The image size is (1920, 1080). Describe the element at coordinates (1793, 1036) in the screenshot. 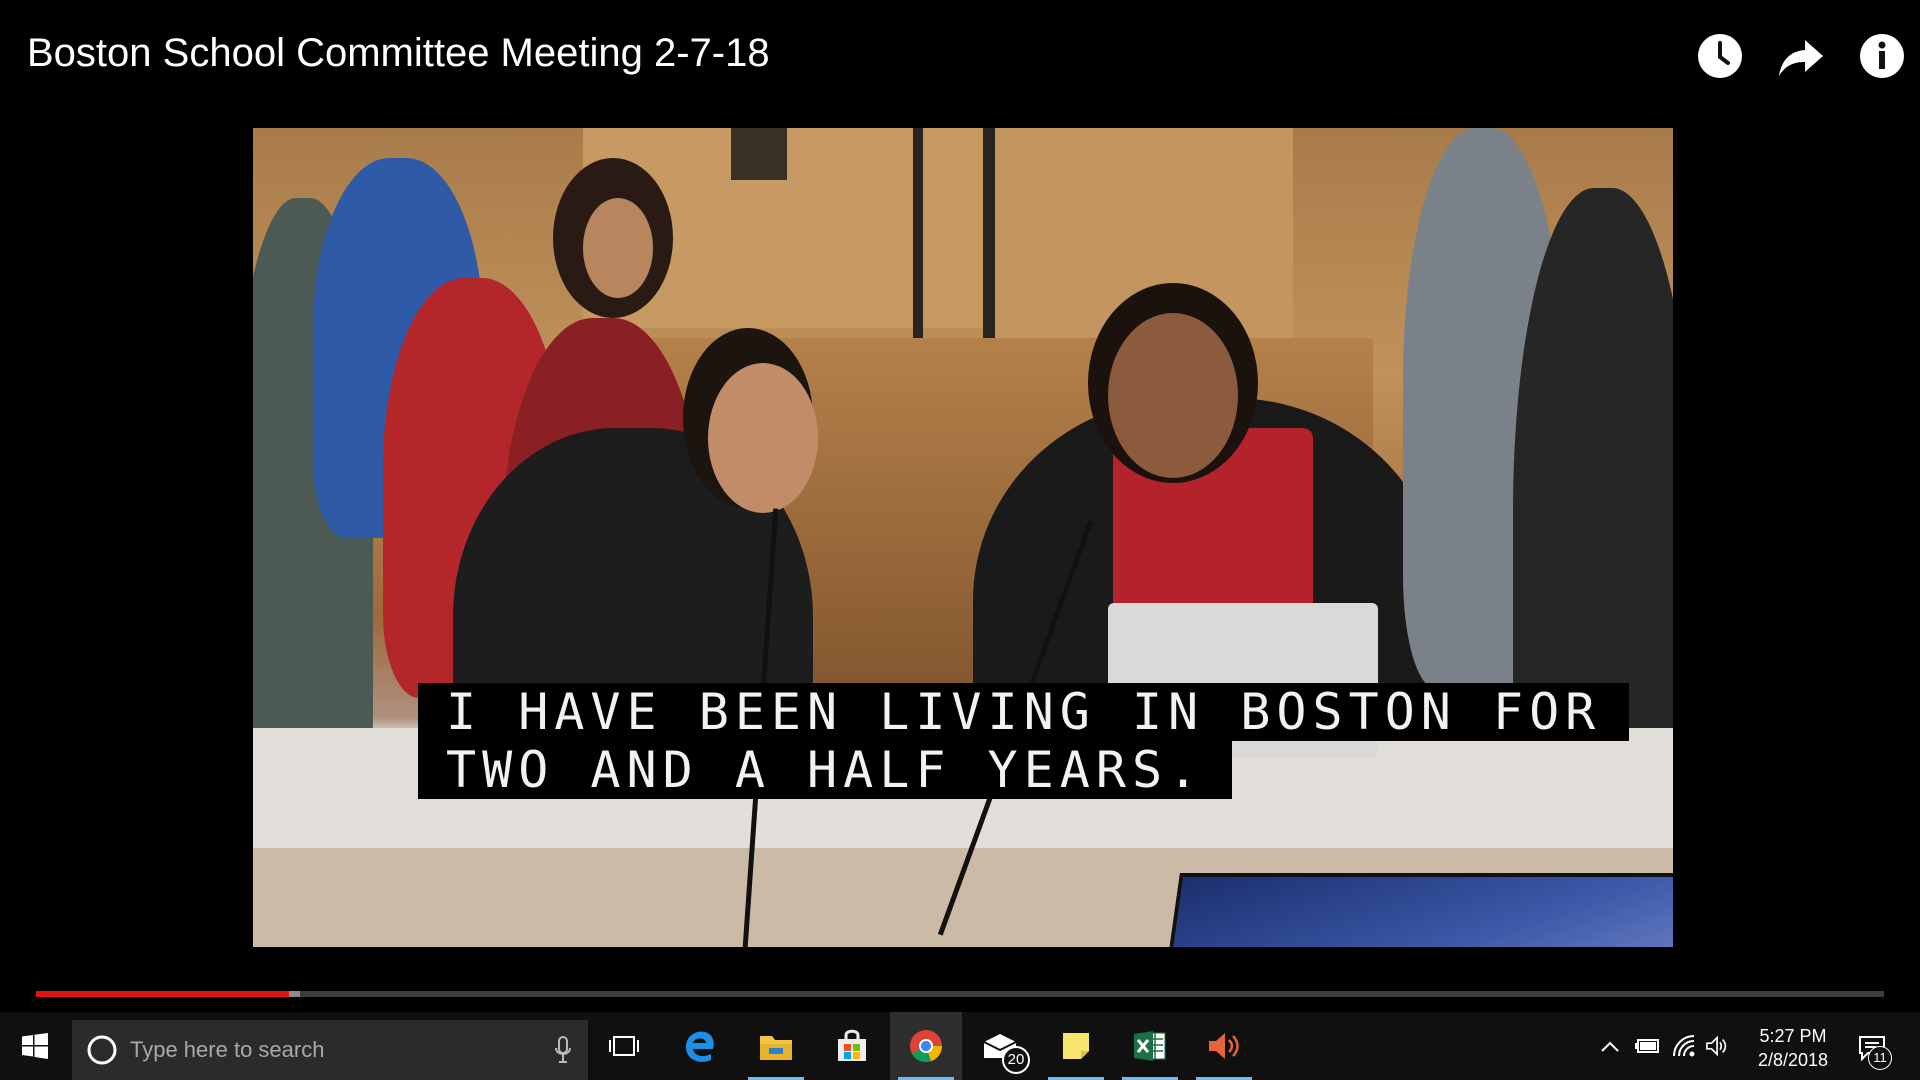

I see `clock-time: 5:27 PM` at that location.